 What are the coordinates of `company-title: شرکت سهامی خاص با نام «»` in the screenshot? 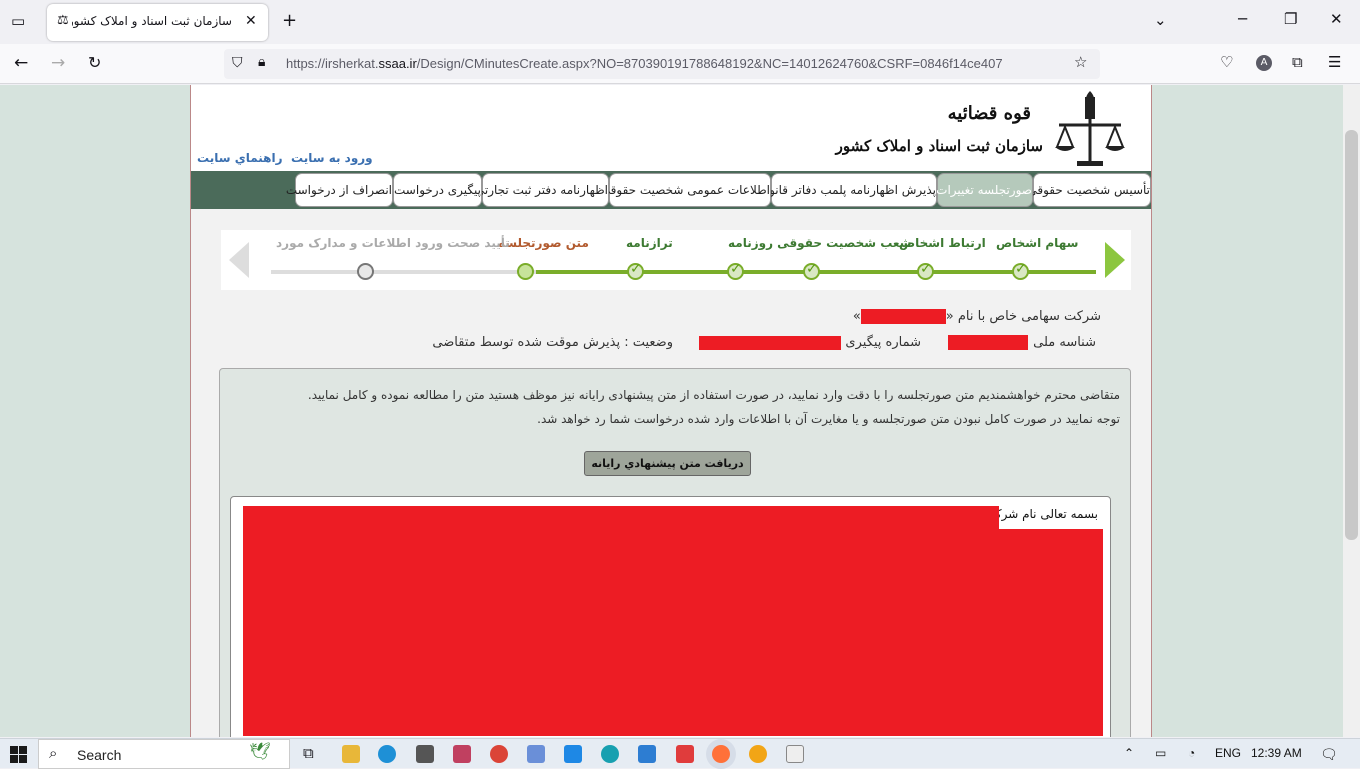 It's located at (976, 316).